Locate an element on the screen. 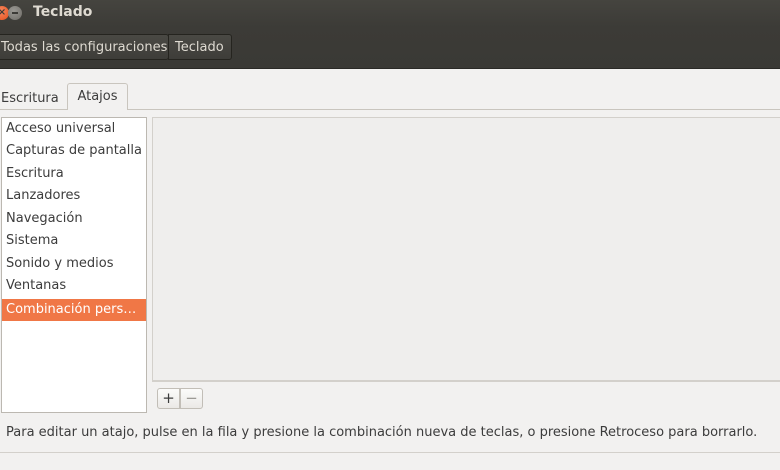  category-item-universal-access: Acceso universal is located at coordinates (74, 129).